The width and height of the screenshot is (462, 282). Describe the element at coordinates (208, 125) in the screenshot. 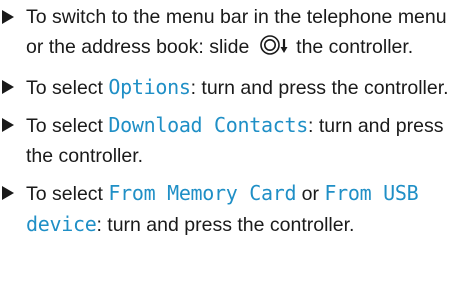

I see `menu-term-download-contacts: Download Contacts` at that location.